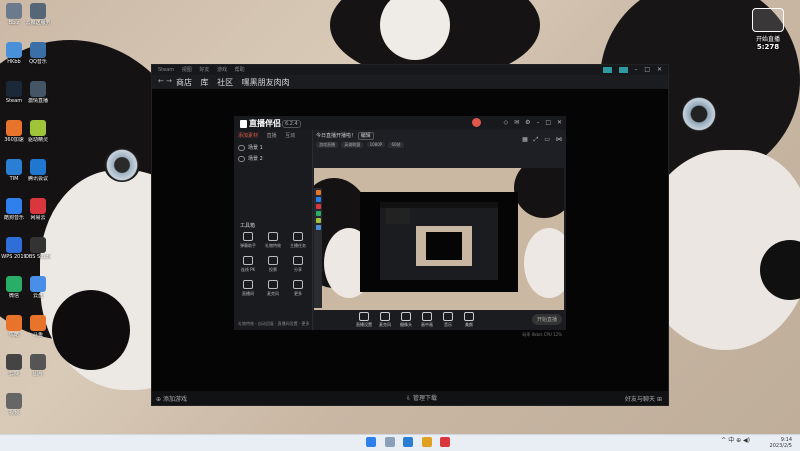  Describe the element at coordinates (623, 69) in the screenshot. I see `notification-icon` at that location.